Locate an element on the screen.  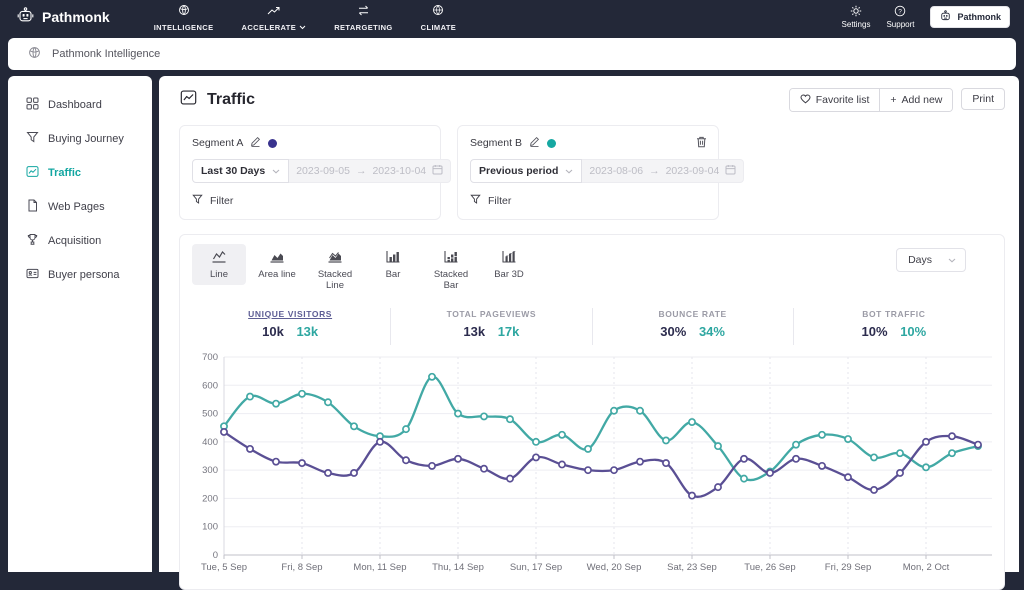
sidebar-item-dashboard: Dashboard is located at coordinates (80, 105).